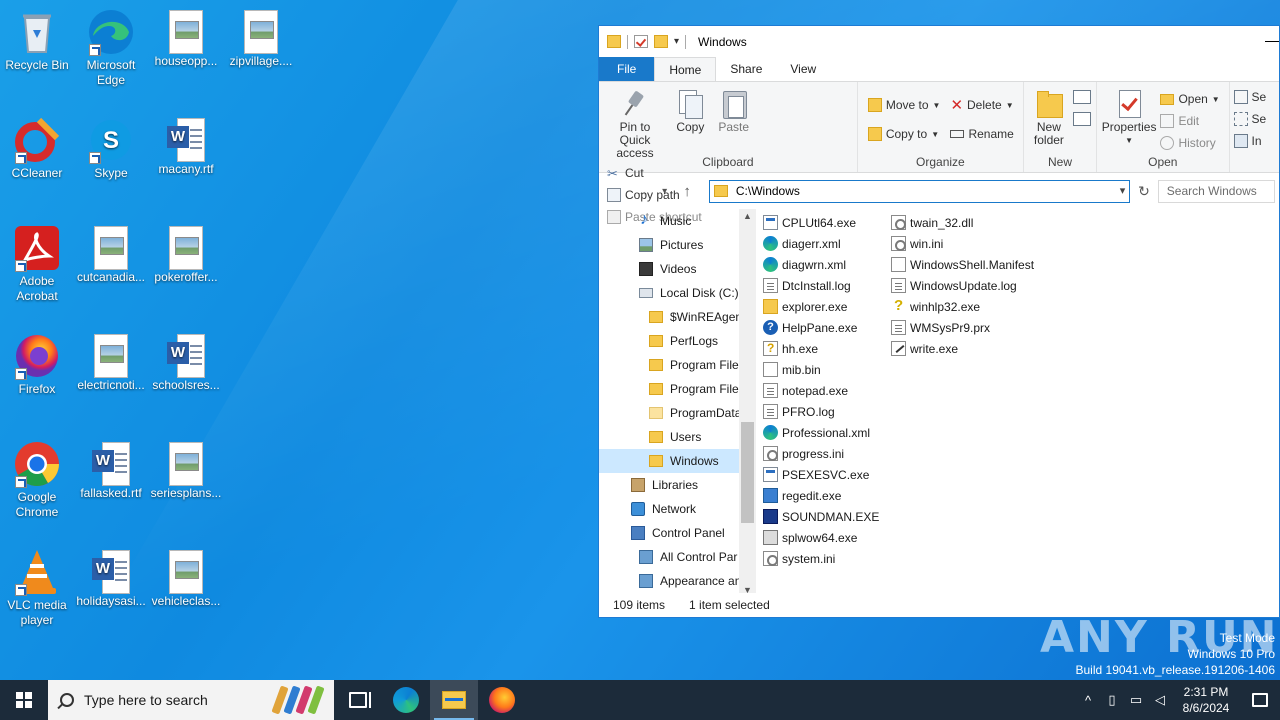 The image size is (1280, 720). What do you see at coordinates (641, 41) in the screenshot?
I see `properties-quick-icon` at bounding box center [641, 41].